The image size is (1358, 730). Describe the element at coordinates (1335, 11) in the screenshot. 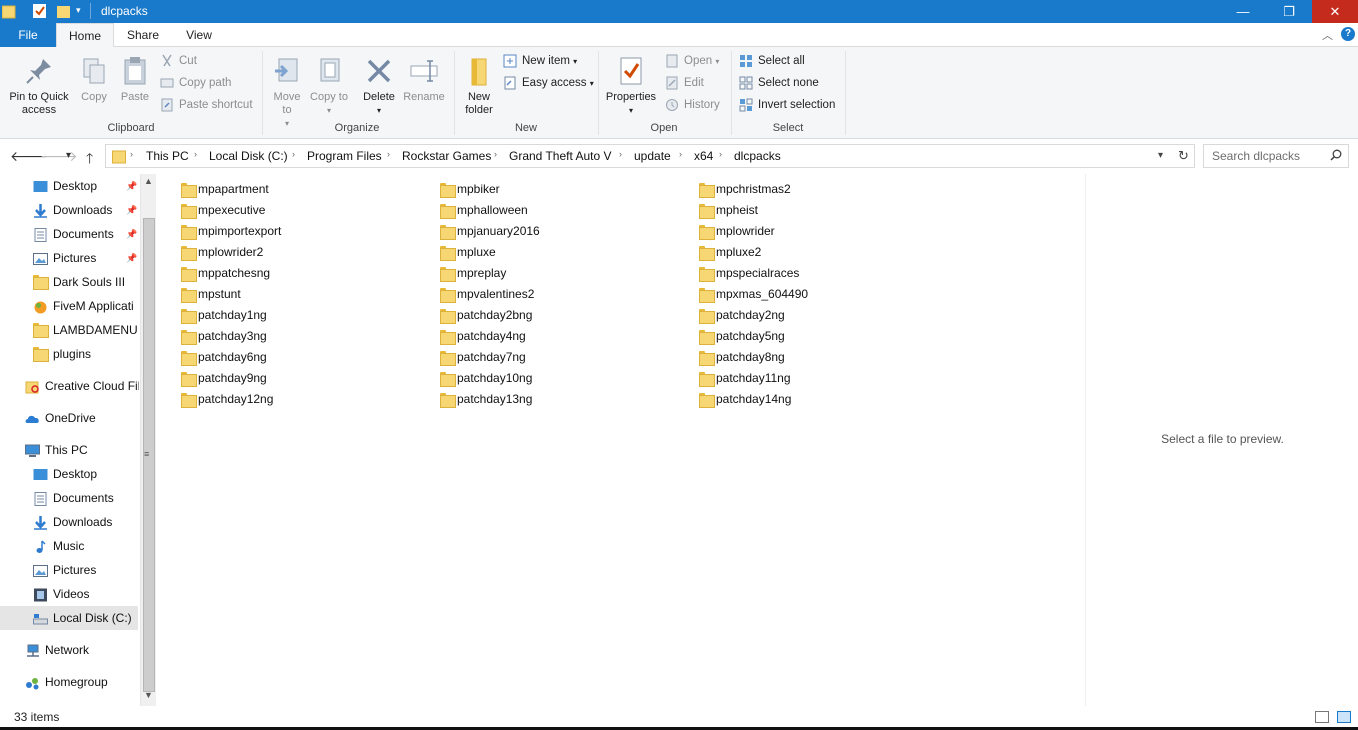

I see `close-button: ✕` at that location.